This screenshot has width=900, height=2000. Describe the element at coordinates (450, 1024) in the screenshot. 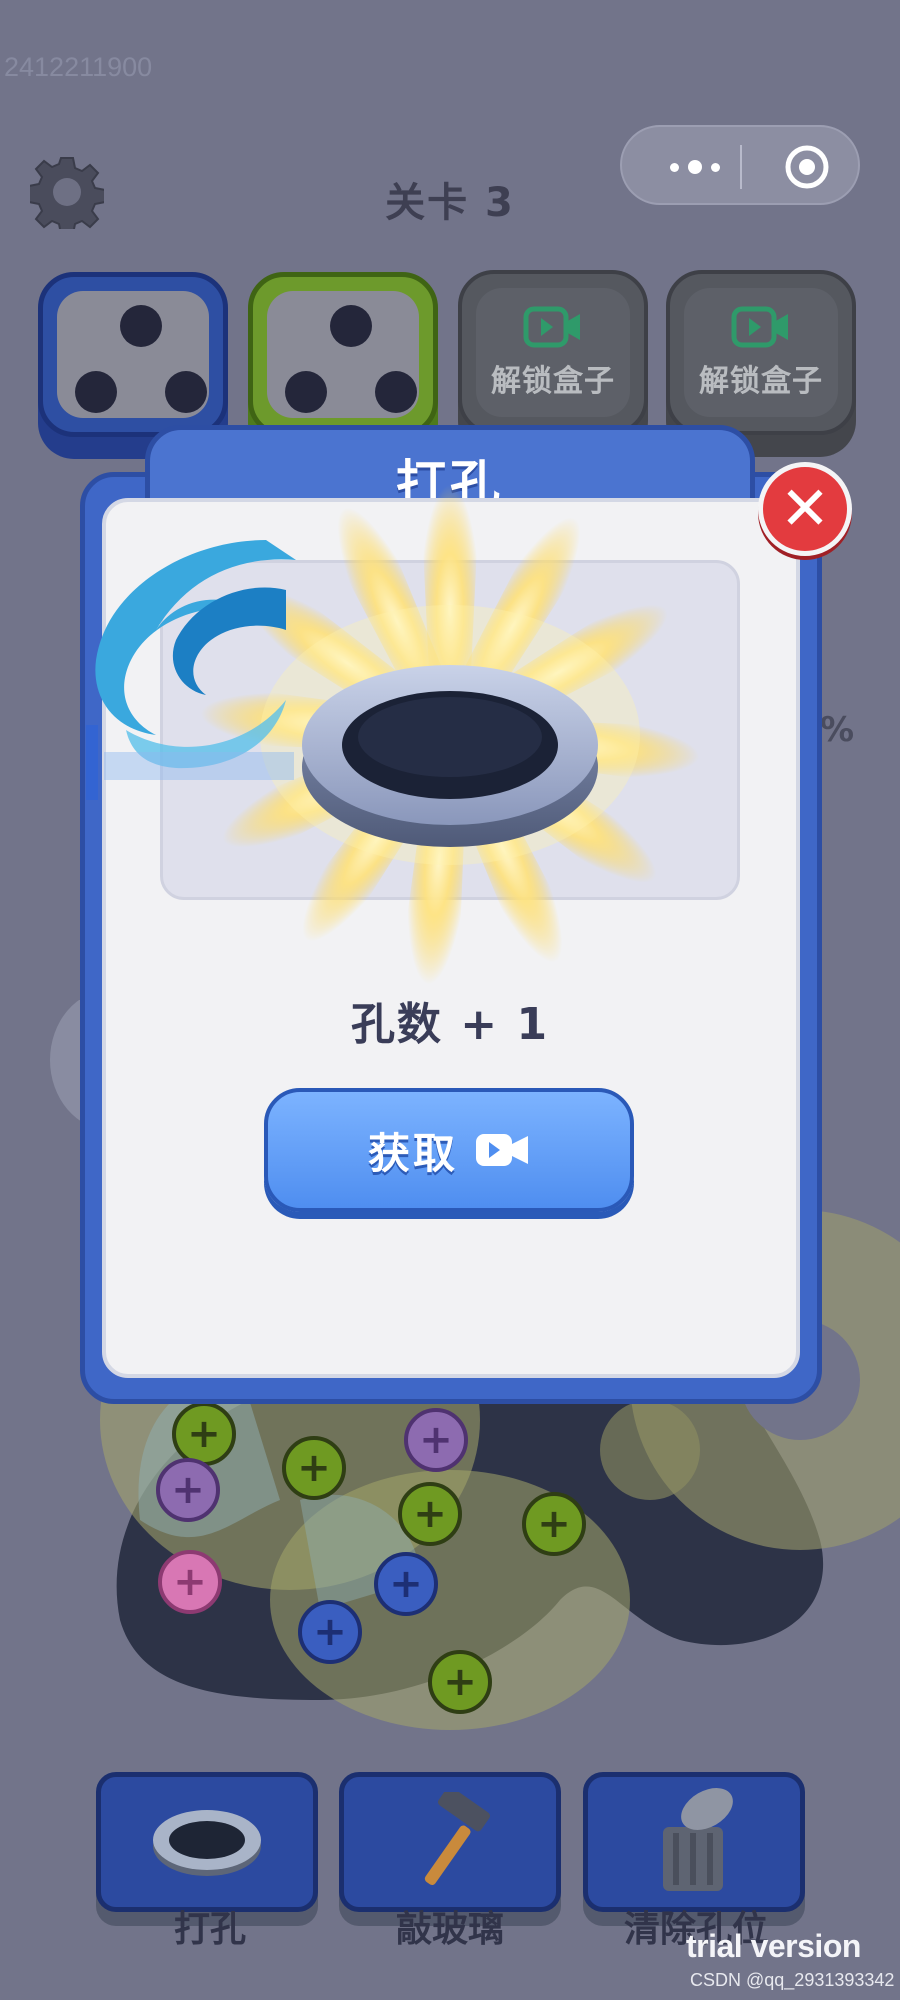

I see `reward-text: 孔数 + 1` at that location.